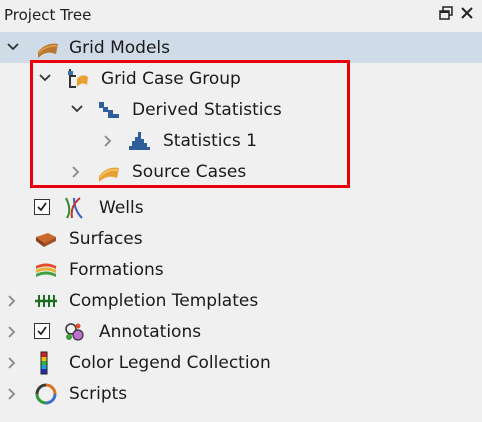  What do you see at coordinates (98, 394) in the screenshot?
I see `tree-item-label: Scripts` at bounding box center [98, 394].